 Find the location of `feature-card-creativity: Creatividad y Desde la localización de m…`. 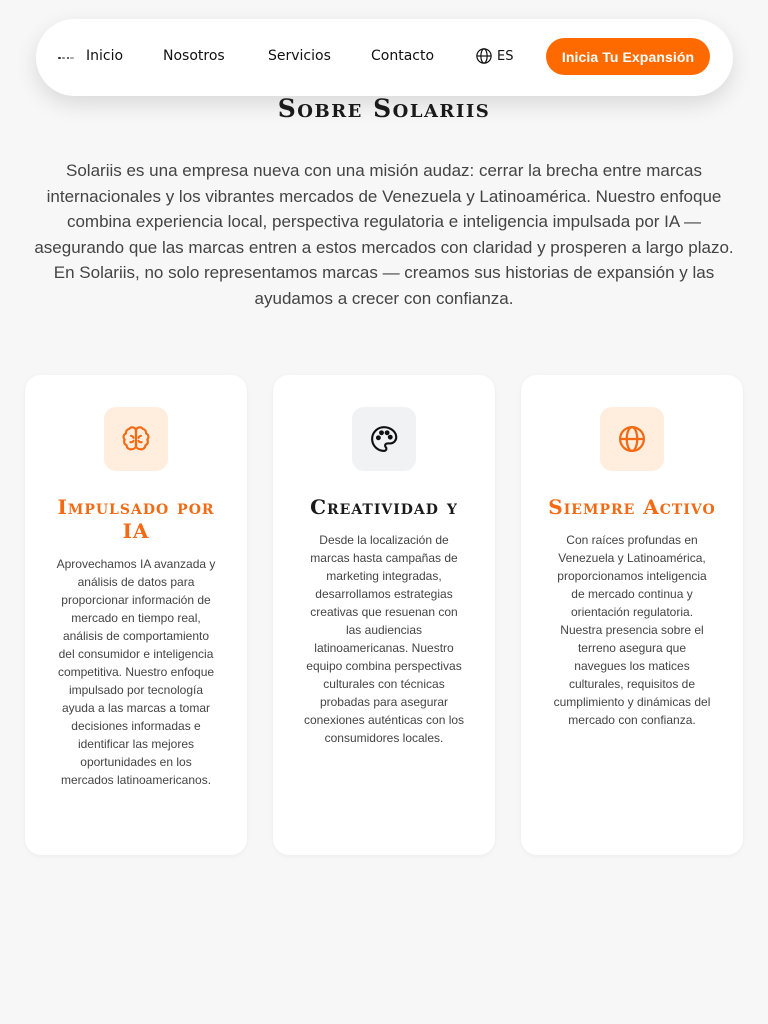

feature-card-creativity: Creatividad y Desde la localización de m… is located at coordinates (384, 615).